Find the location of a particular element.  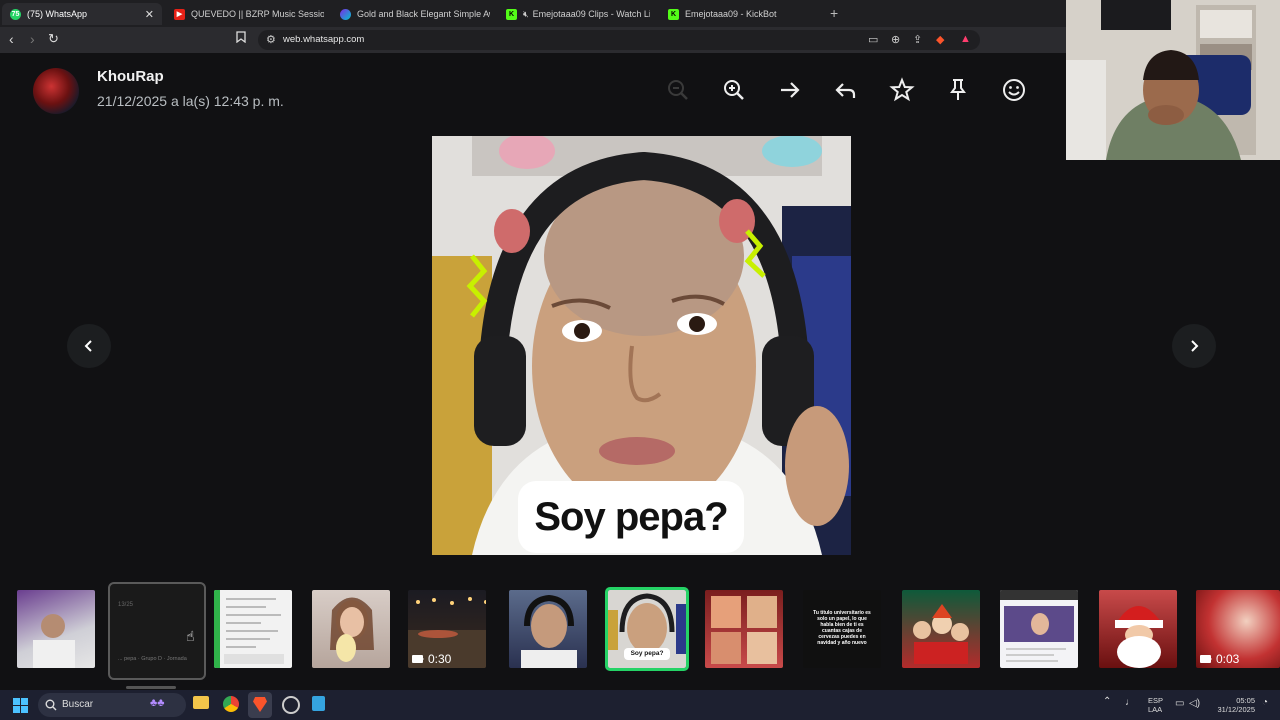

thumbnail-scrollbar is located at coordinates (151, 687).